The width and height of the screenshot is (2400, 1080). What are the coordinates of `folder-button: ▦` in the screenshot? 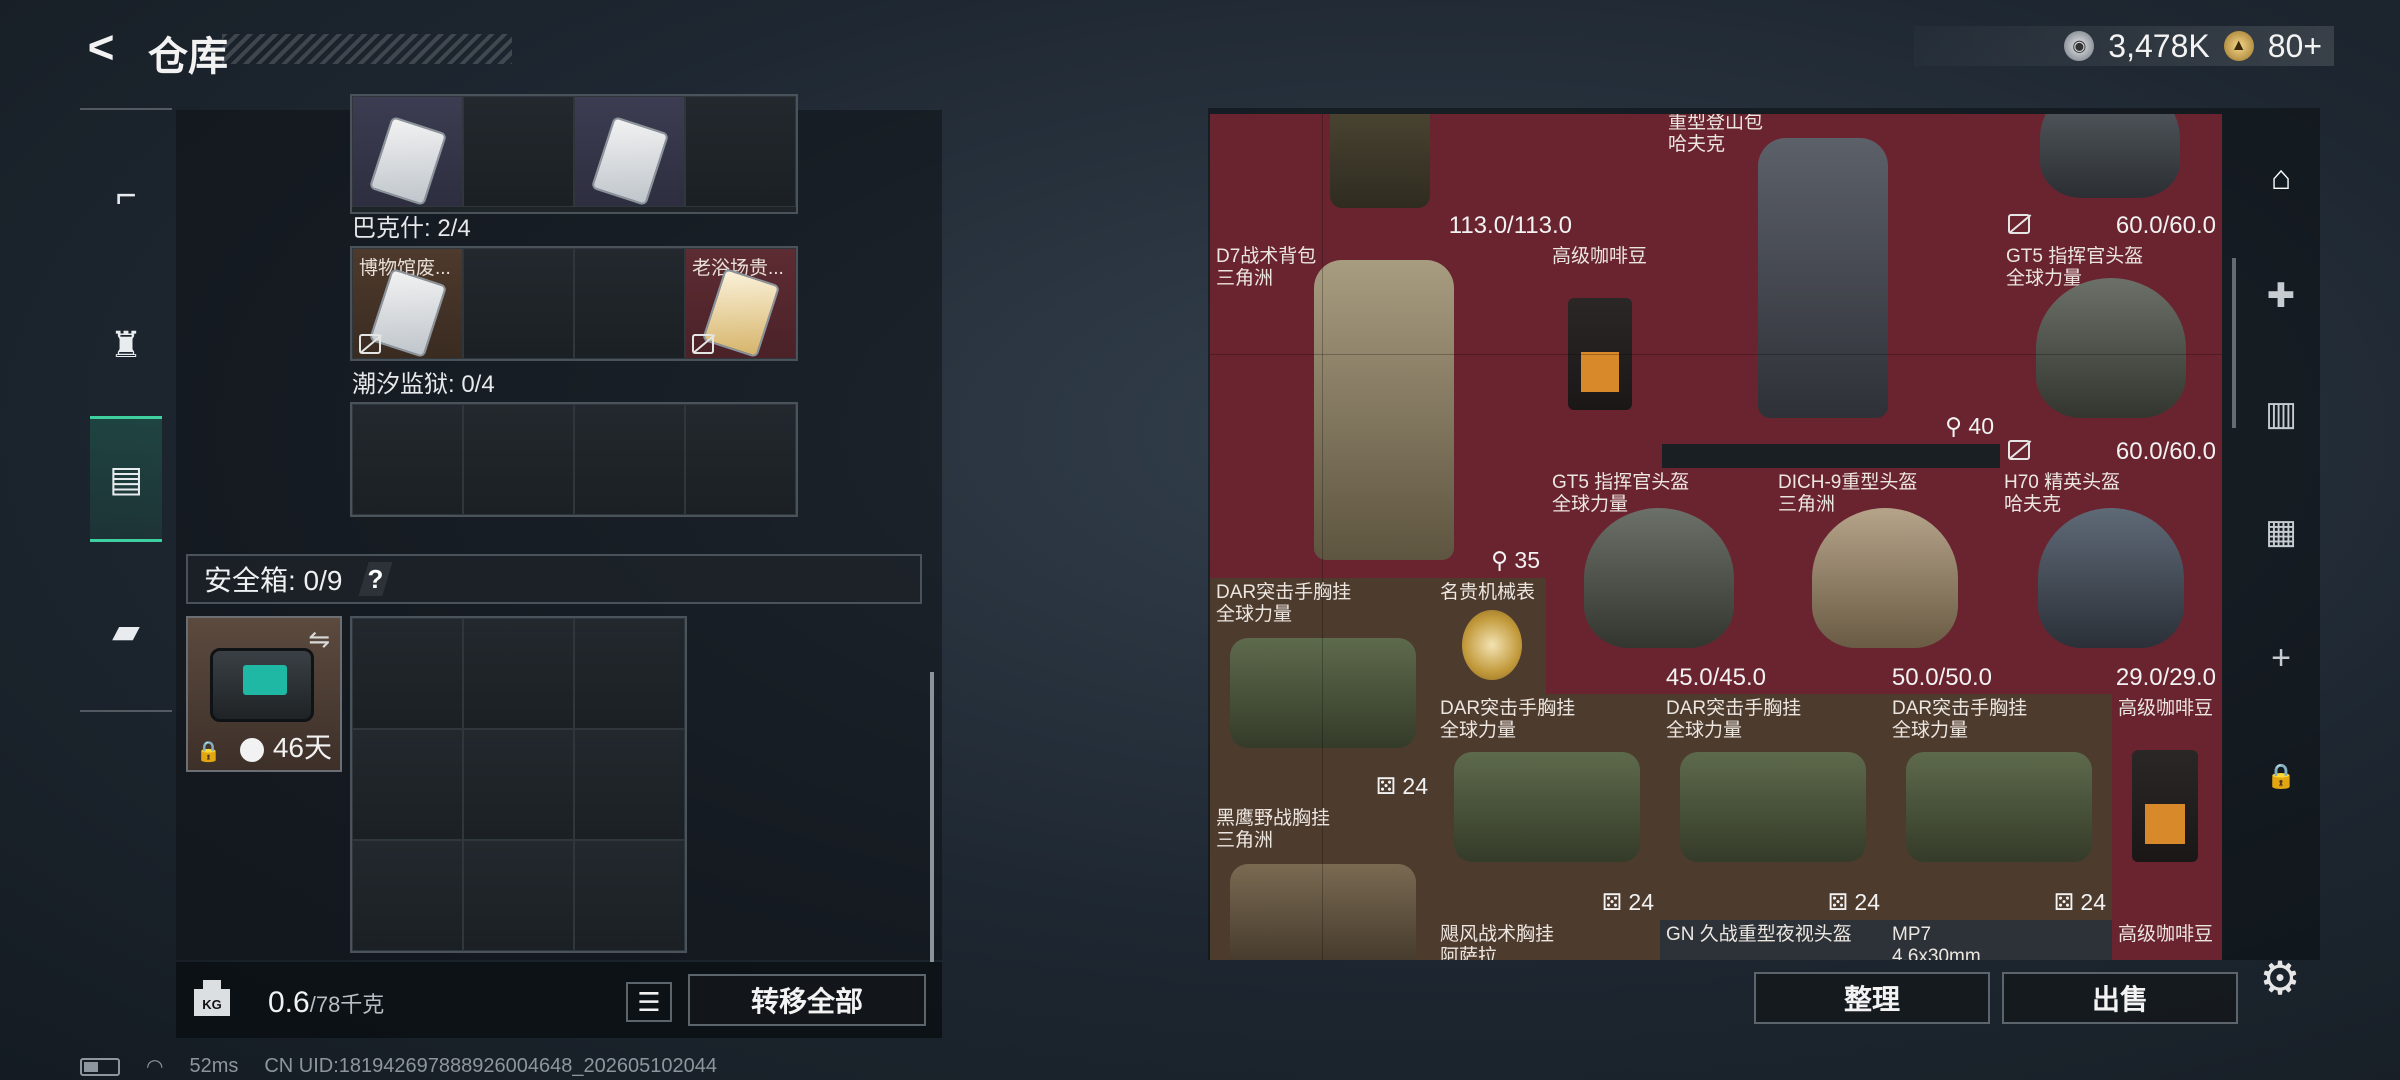 It's located at (2281, 532).